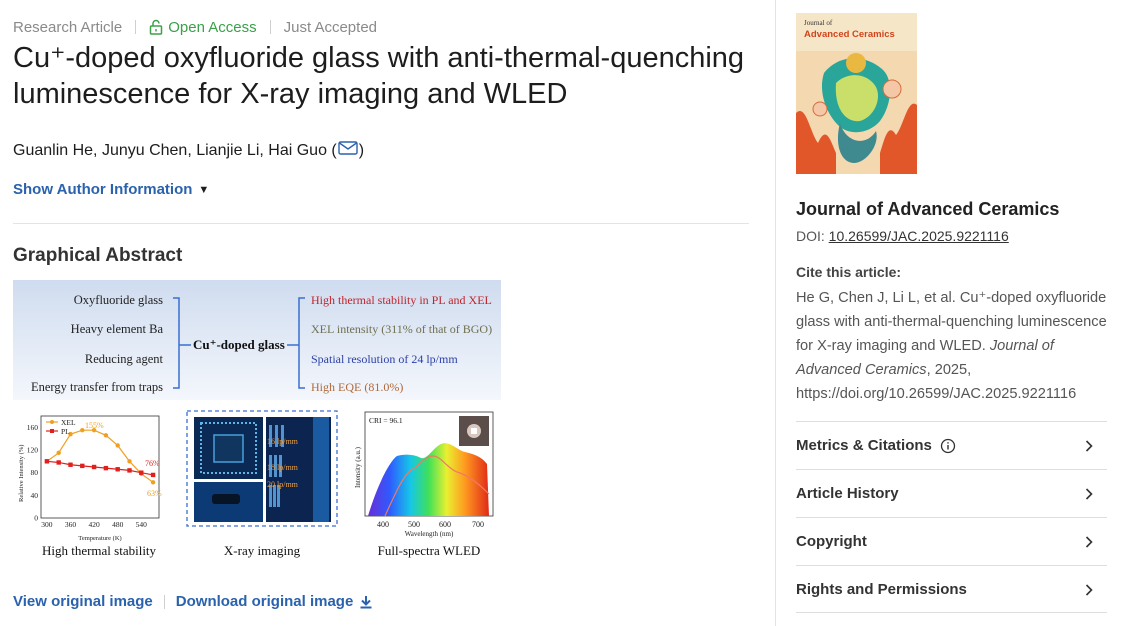  What do you see at coordinates (94, 524) in the screenshot?
I see `thermal-xtick: 420` at bounding box center [94, 524].